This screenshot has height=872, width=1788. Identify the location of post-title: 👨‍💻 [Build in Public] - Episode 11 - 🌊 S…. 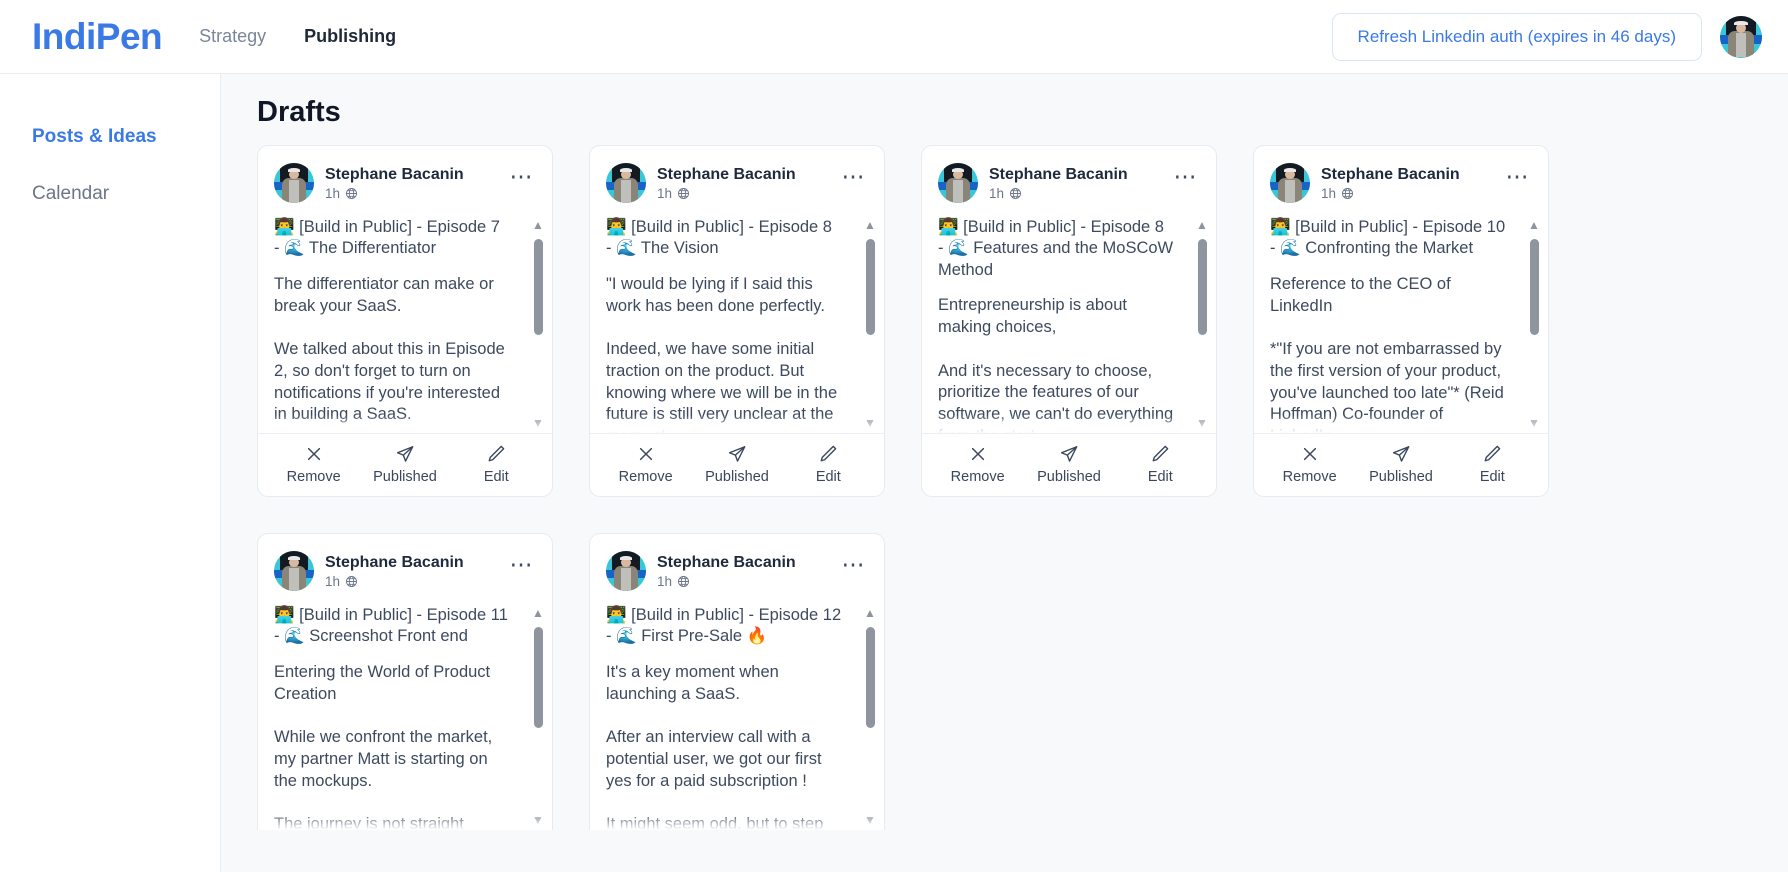
(391, 626).